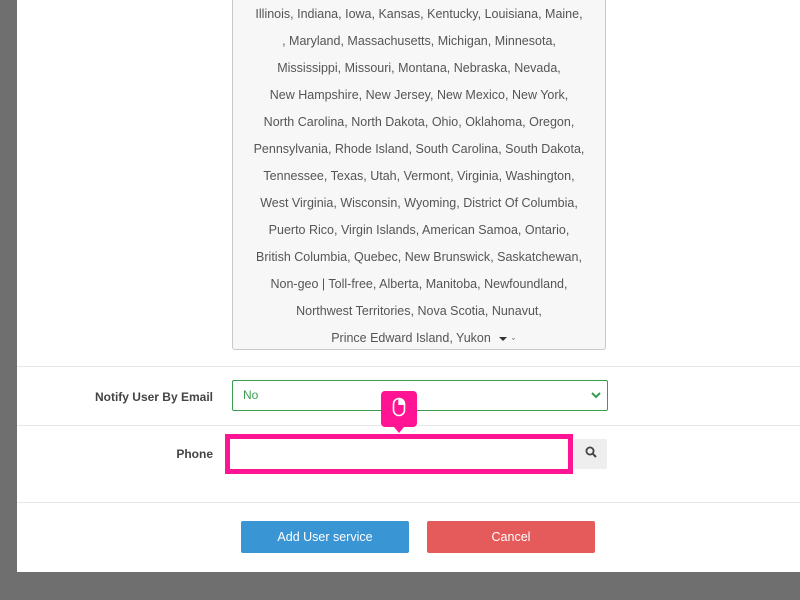 The image size is (800, 600). Describe the element at coordinates (457, 149) in the screenshot. I see `state-option: South Carolina` at that location.